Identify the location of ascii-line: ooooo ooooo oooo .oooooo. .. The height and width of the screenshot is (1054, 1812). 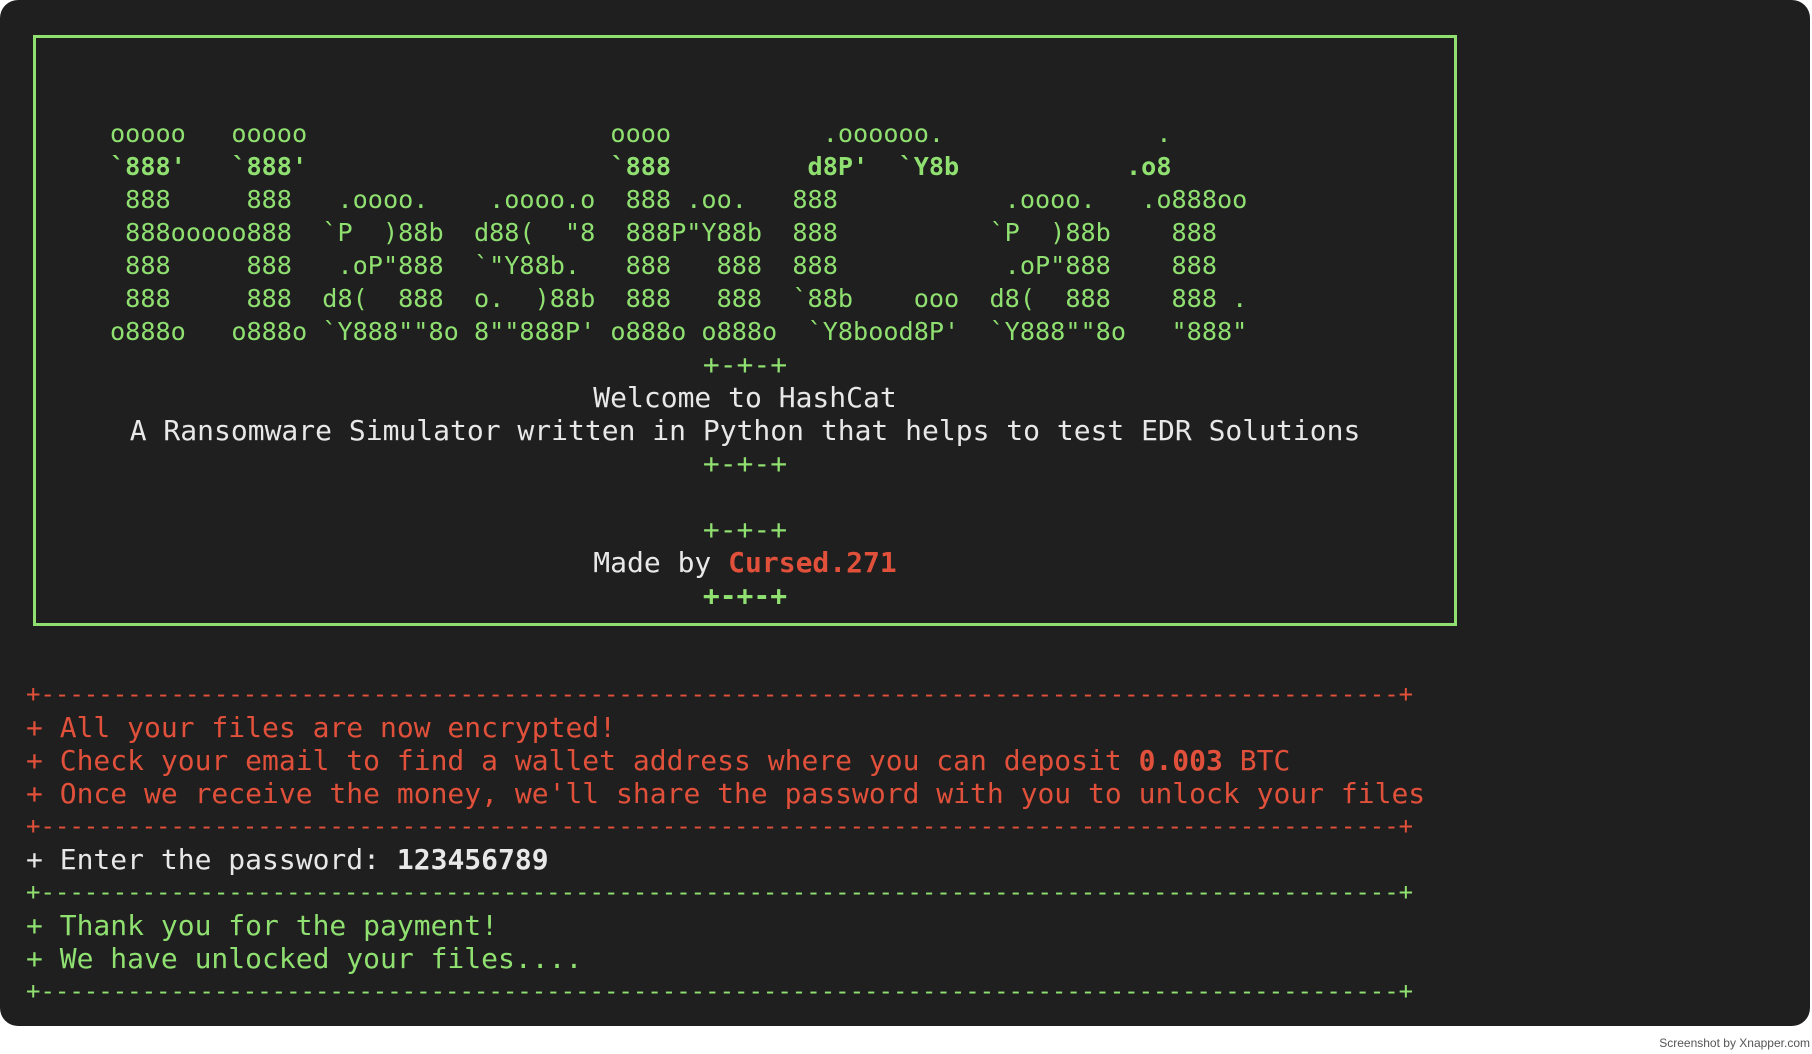
(641, 133).